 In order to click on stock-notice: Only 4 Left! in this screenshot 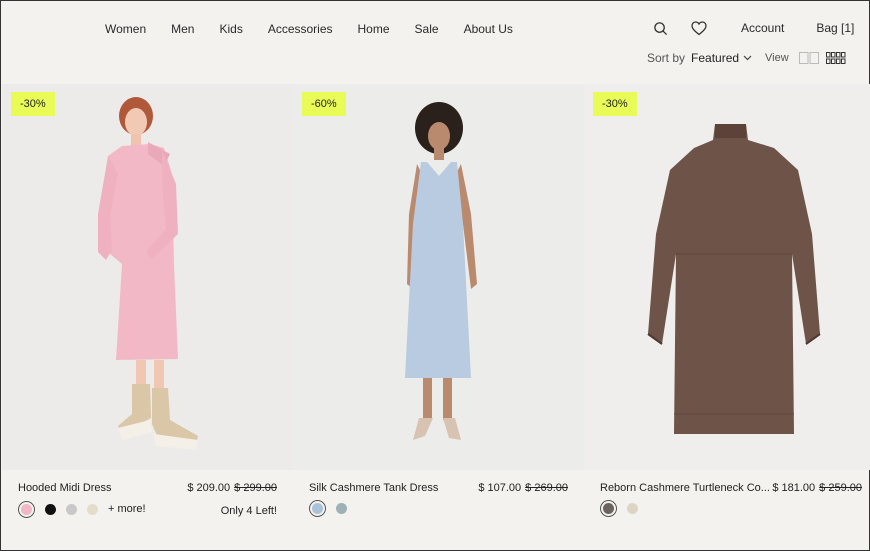, I will do `click(248, 511)`.